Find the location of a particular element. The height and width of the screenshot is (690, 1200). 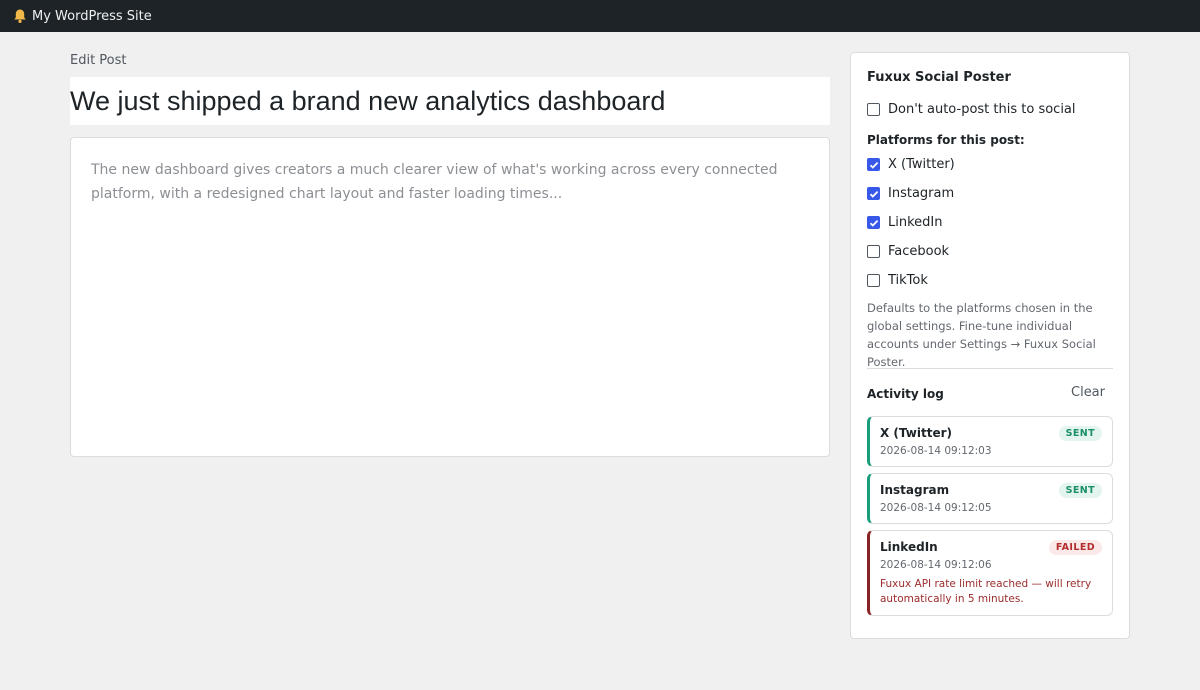

platform-label: X (Twitter) is located at coordinates (921, 164).